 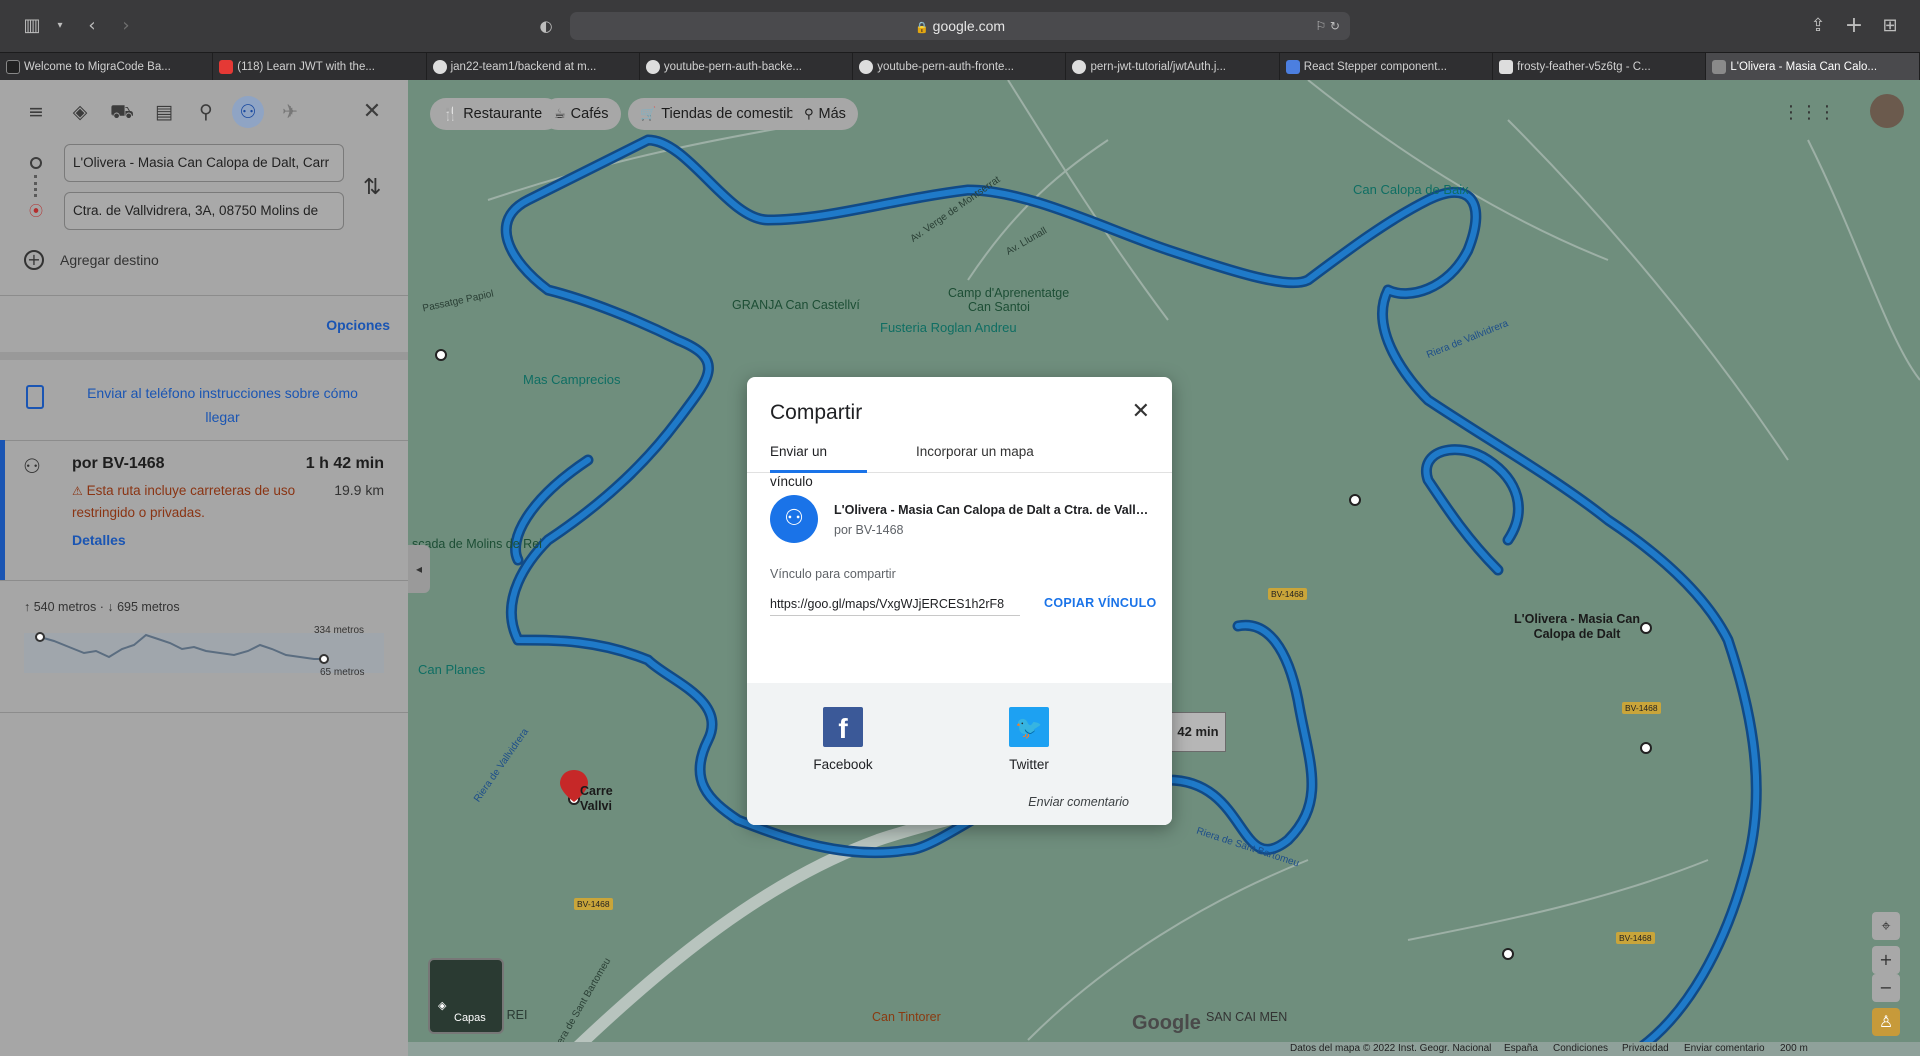 What do you see at coordinates (248, 112) in the screenshot?
I see `bicycle-icon: ⚇` at bounding box center [248, 112].